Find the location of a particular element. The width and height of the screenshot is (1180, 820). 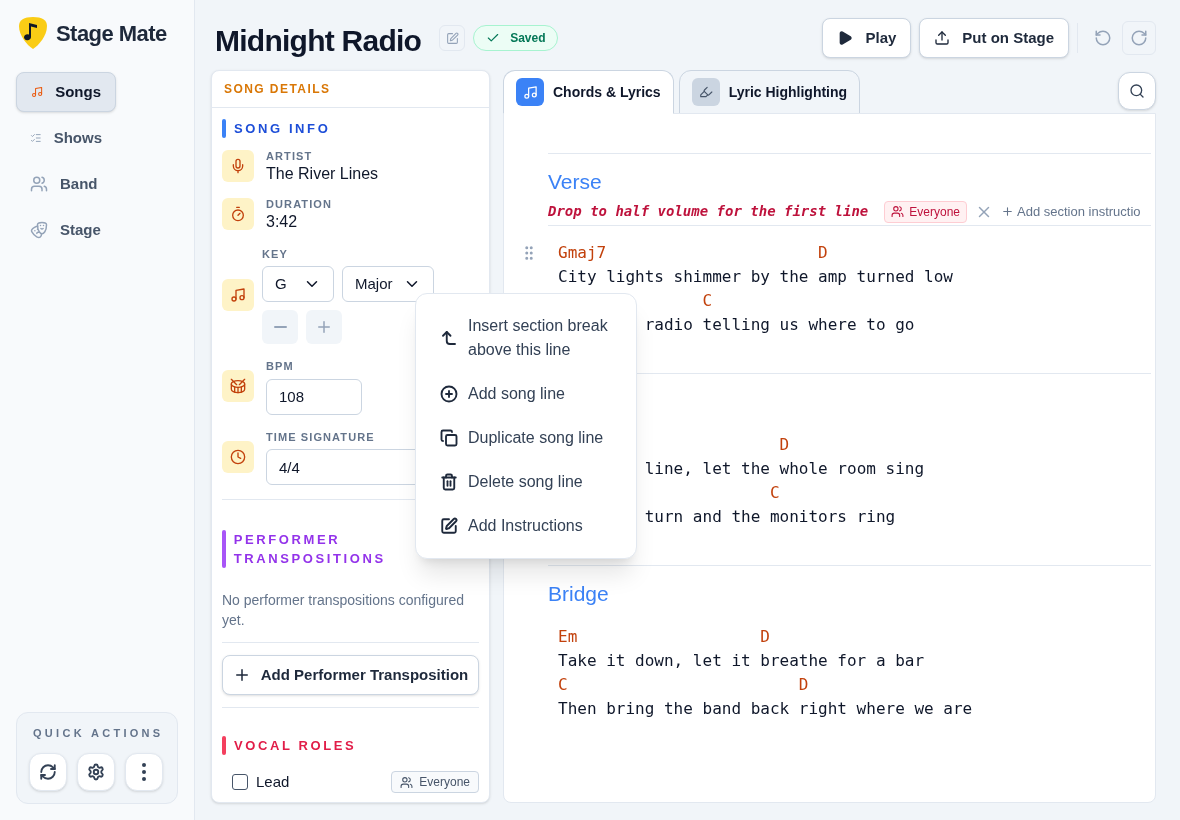

refresh-icon is located at coordinates (48, 772).